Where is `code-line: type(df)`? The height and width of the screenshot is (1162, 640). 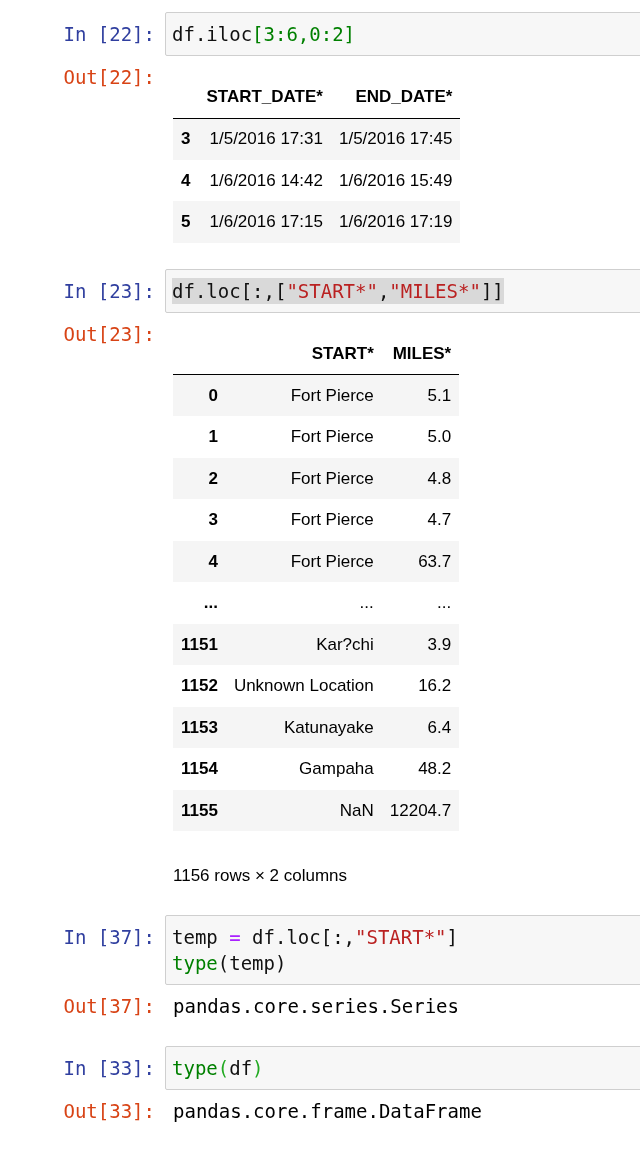 code-line: type(df) is located at coordinates (218, 1068).